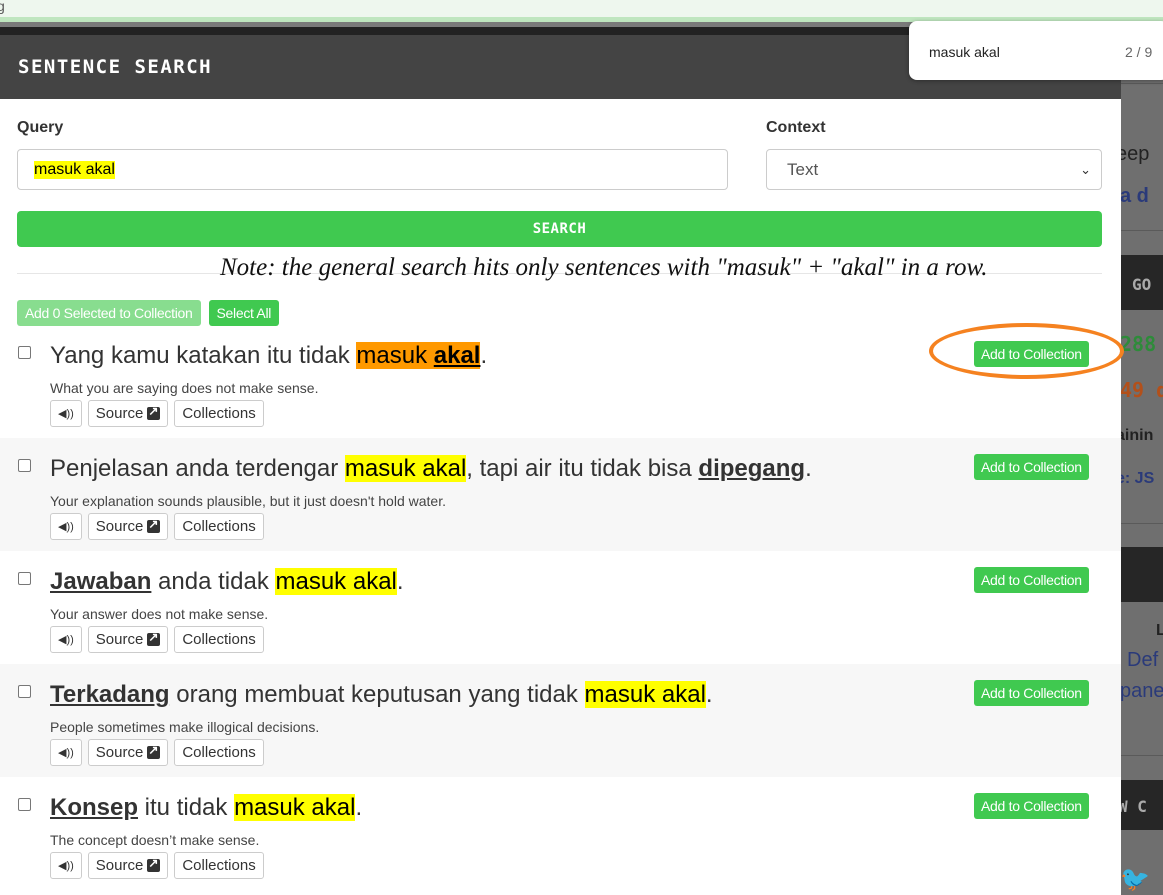  I want to click on keyword-link: Terkadang, so click(110, 694).